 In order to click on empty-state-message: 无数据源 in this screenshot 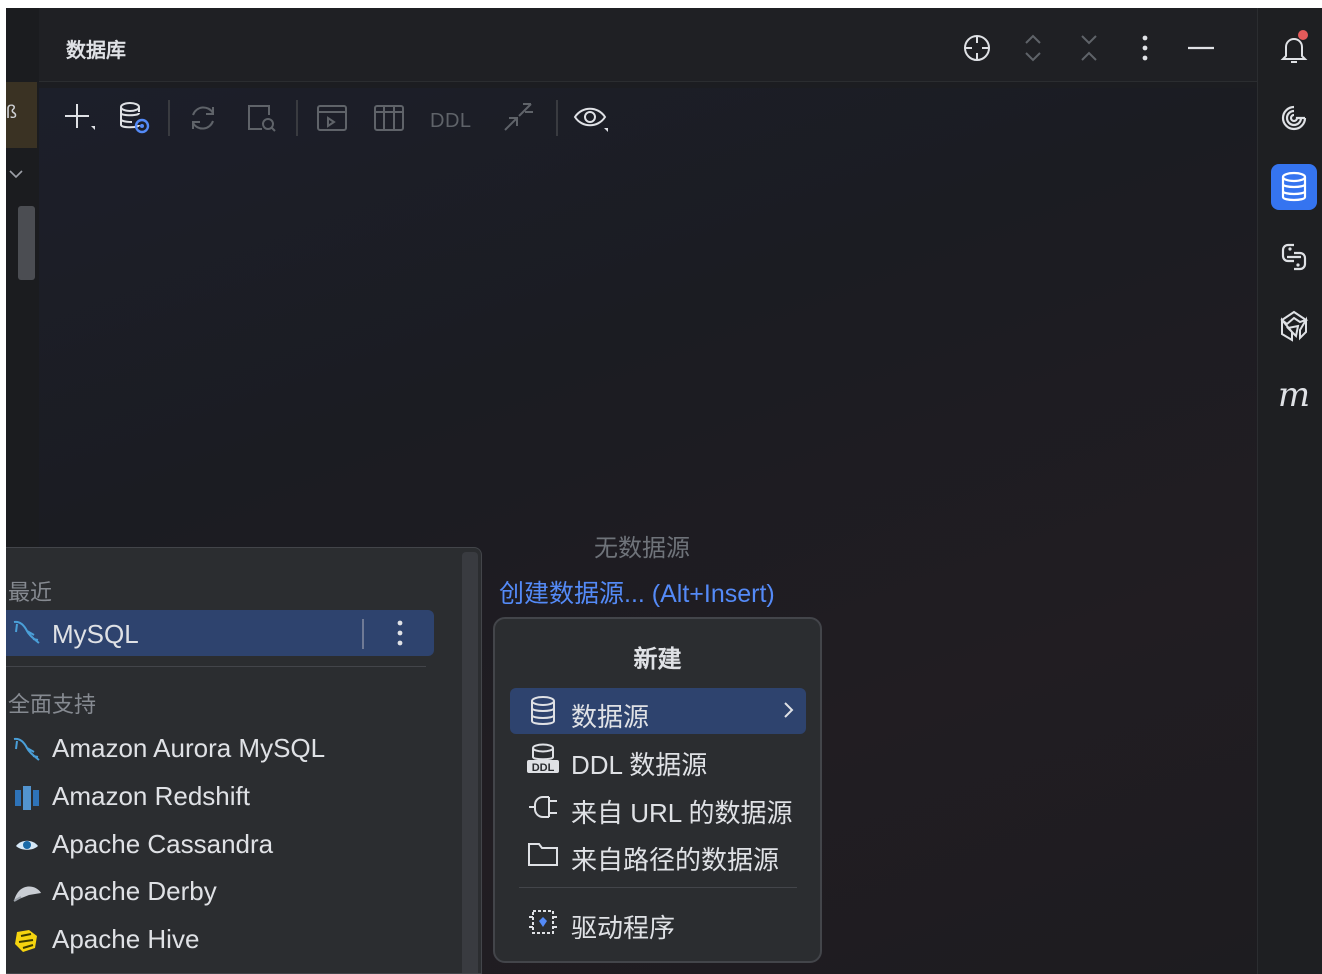, I will do `click(642, 548)`.